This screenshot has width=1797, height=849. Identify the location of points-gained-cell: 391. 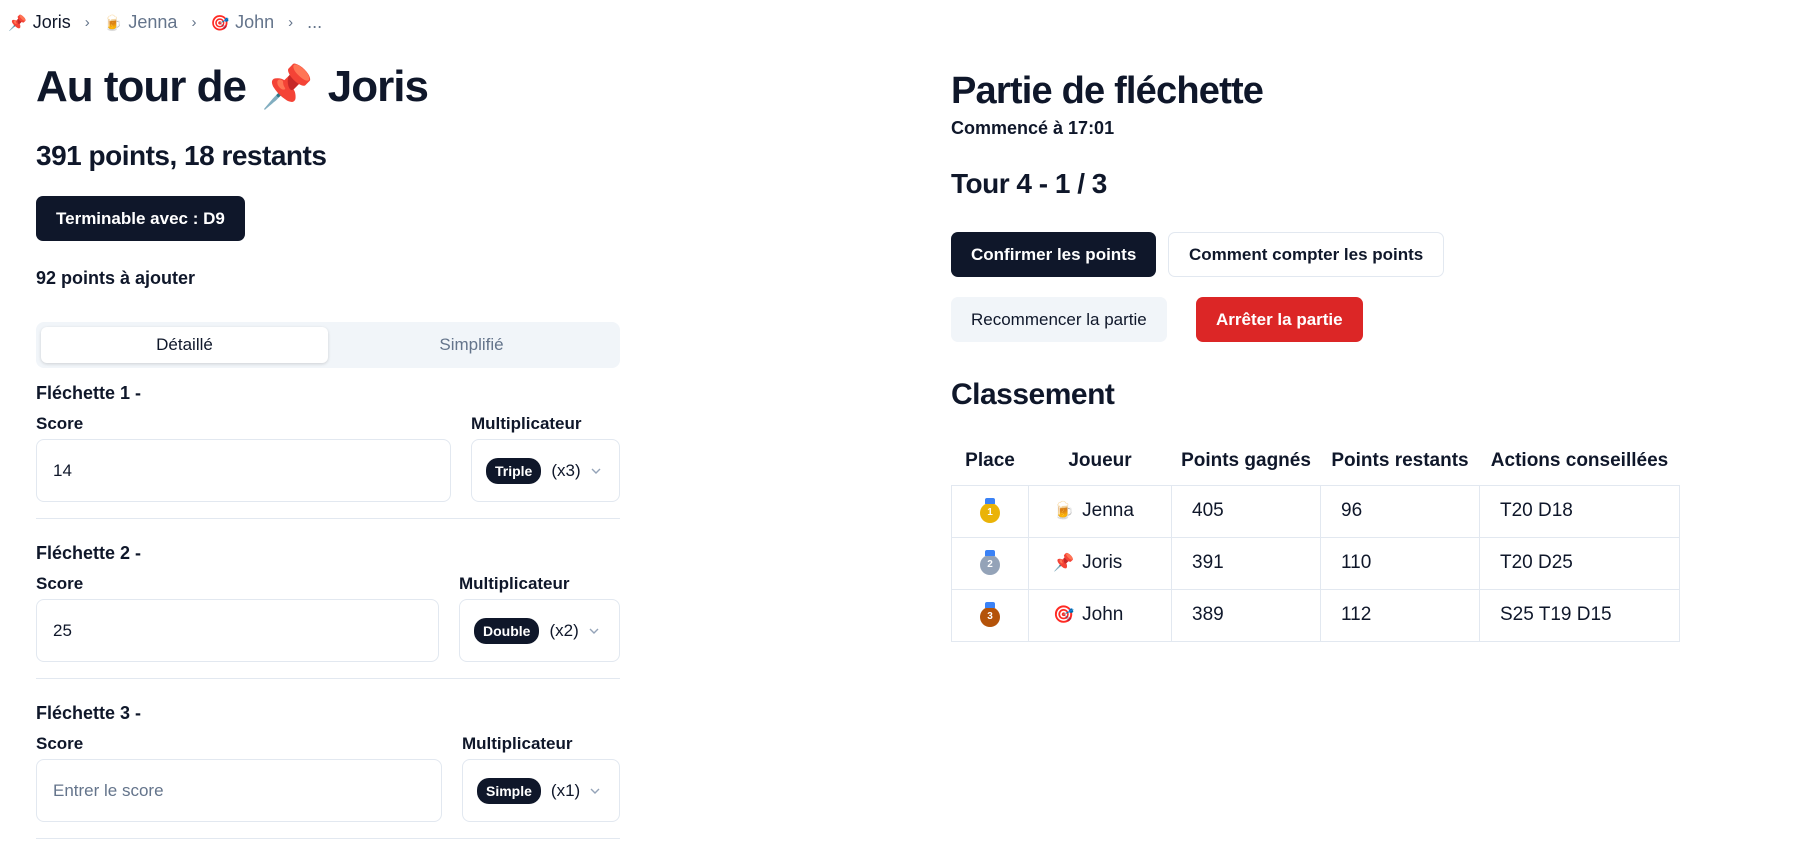
(1246, 563).